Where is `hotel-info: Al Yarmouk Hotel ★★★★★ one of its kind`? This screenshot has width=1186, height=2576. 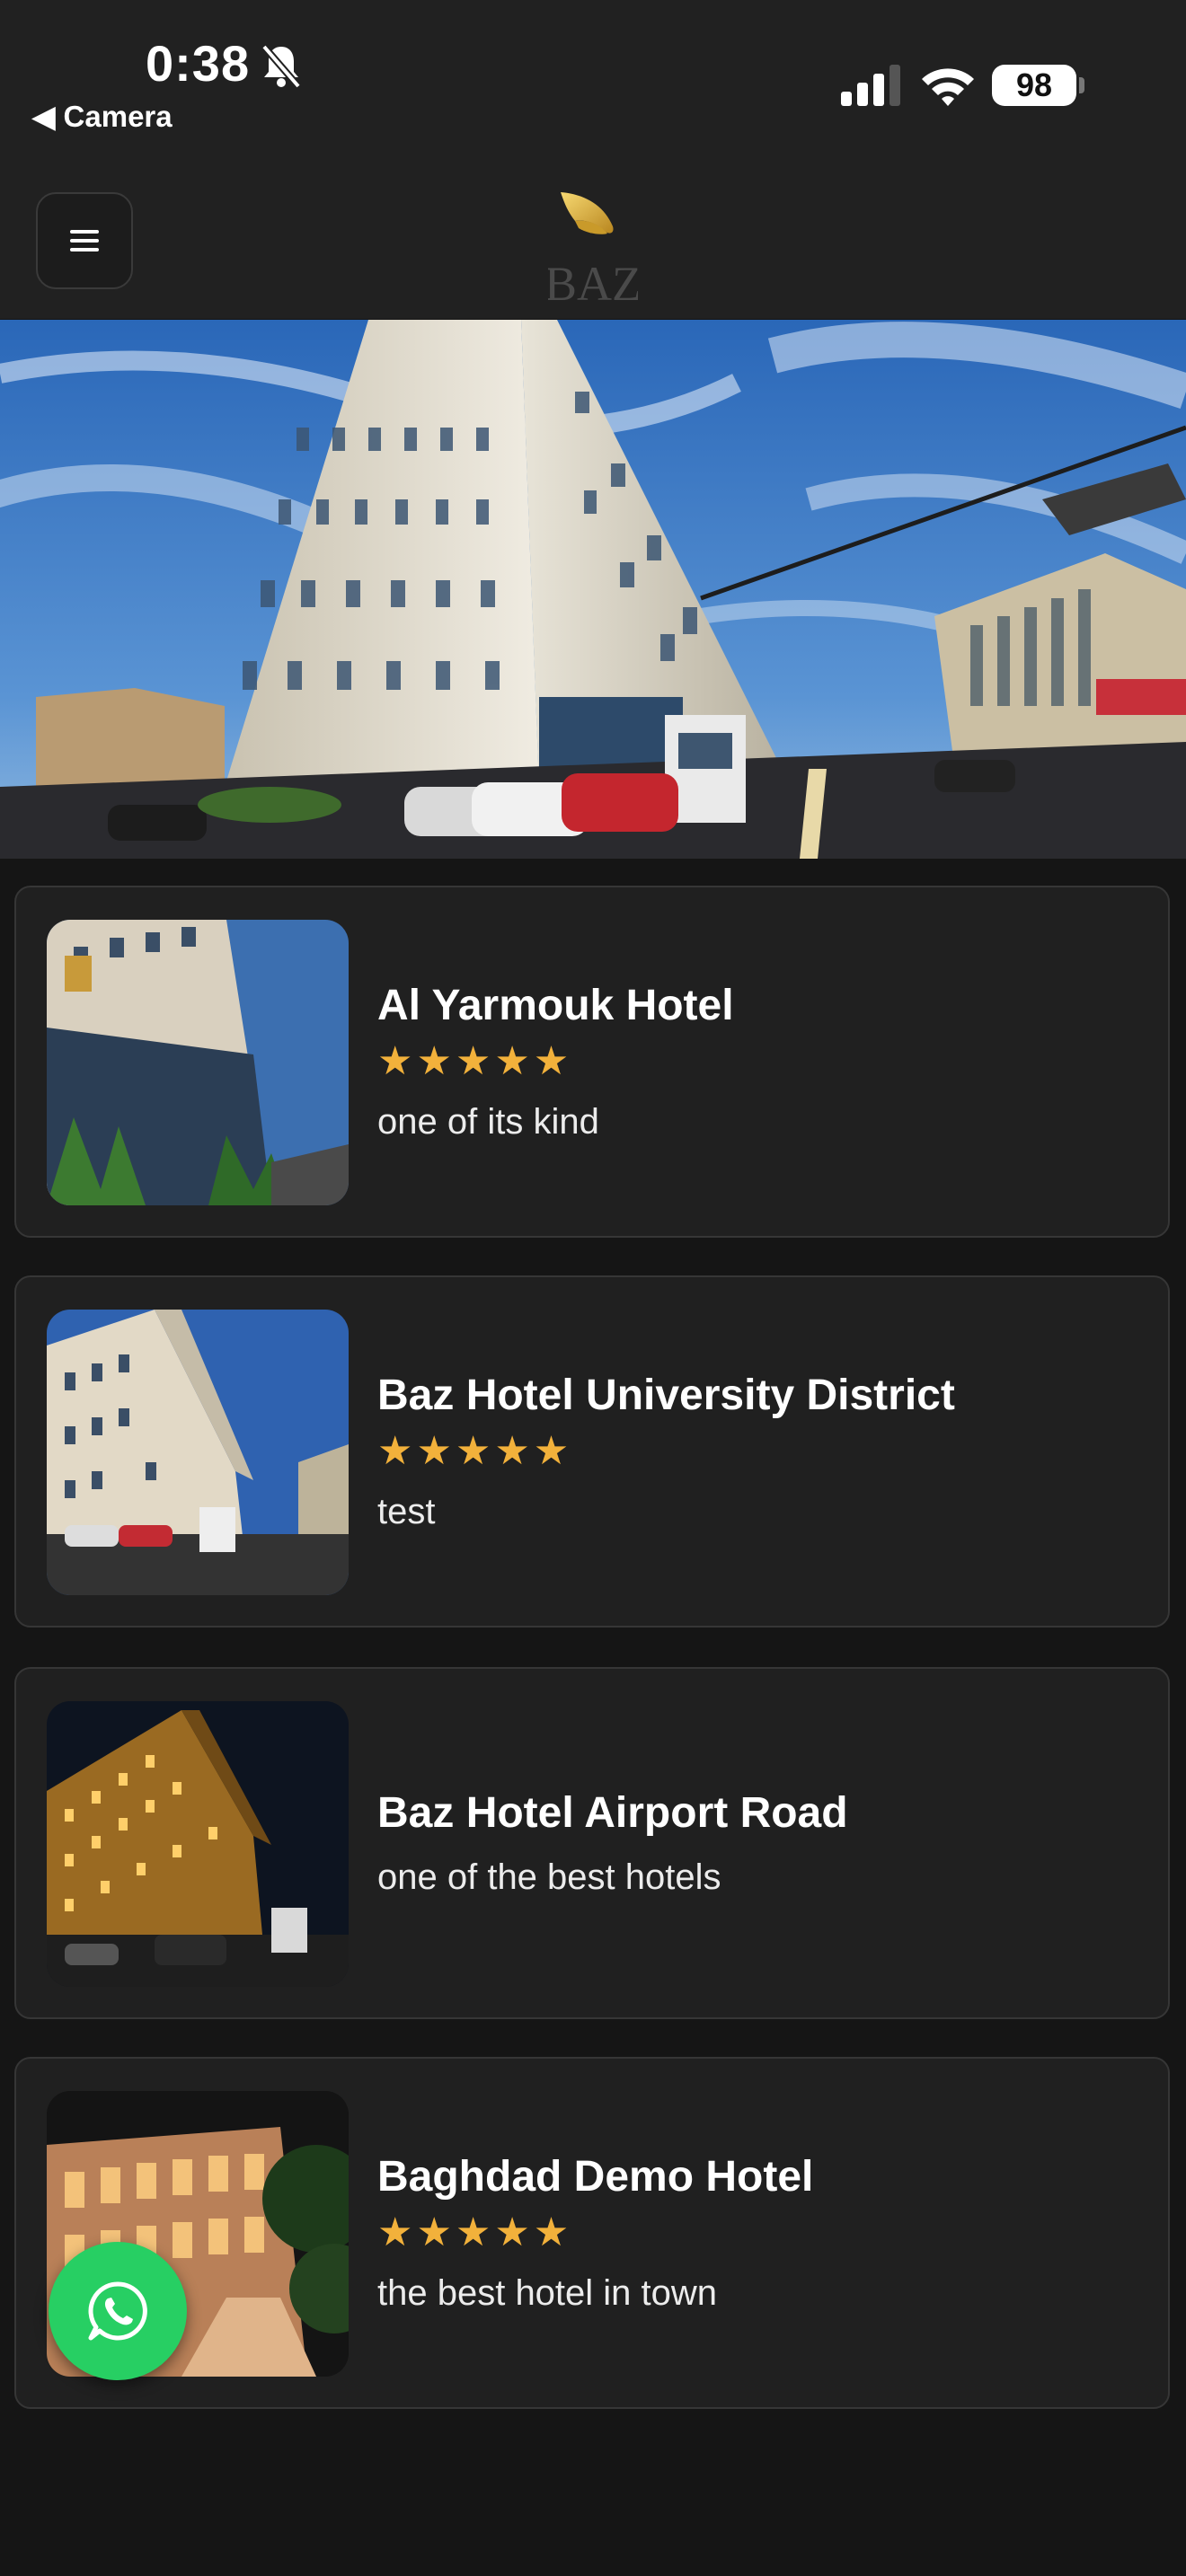
hotel-info: Al Yarmouk Hotel ★★★★★ one of its kind is located at coordinates (555, 1061).